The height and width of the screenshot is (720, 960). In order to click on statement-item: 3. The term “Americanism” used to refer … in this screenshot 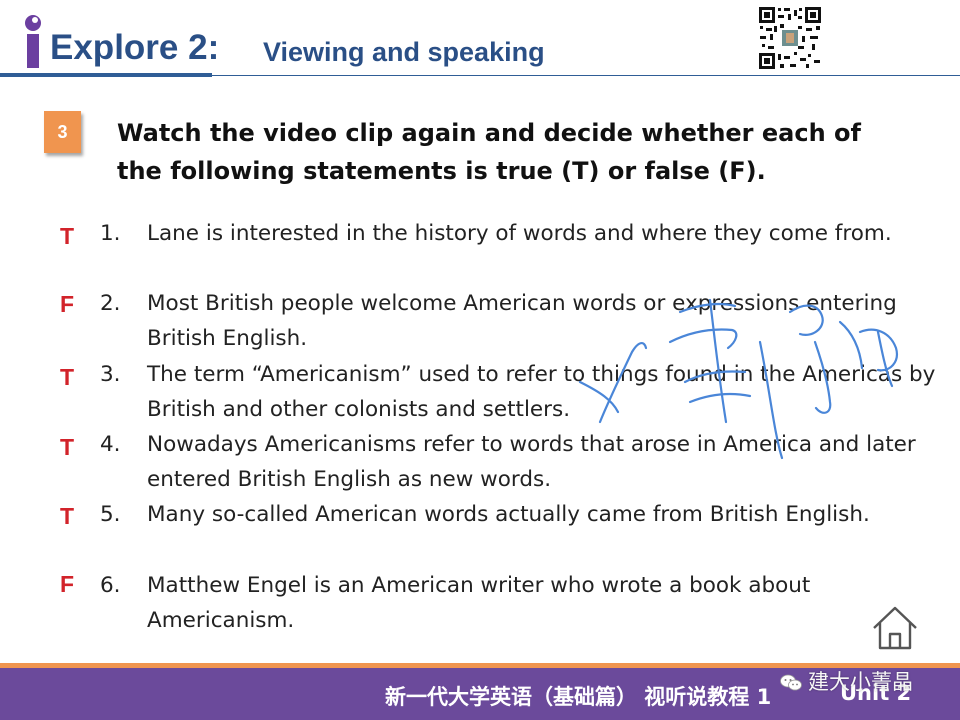, I will do `click(520, 392)`.